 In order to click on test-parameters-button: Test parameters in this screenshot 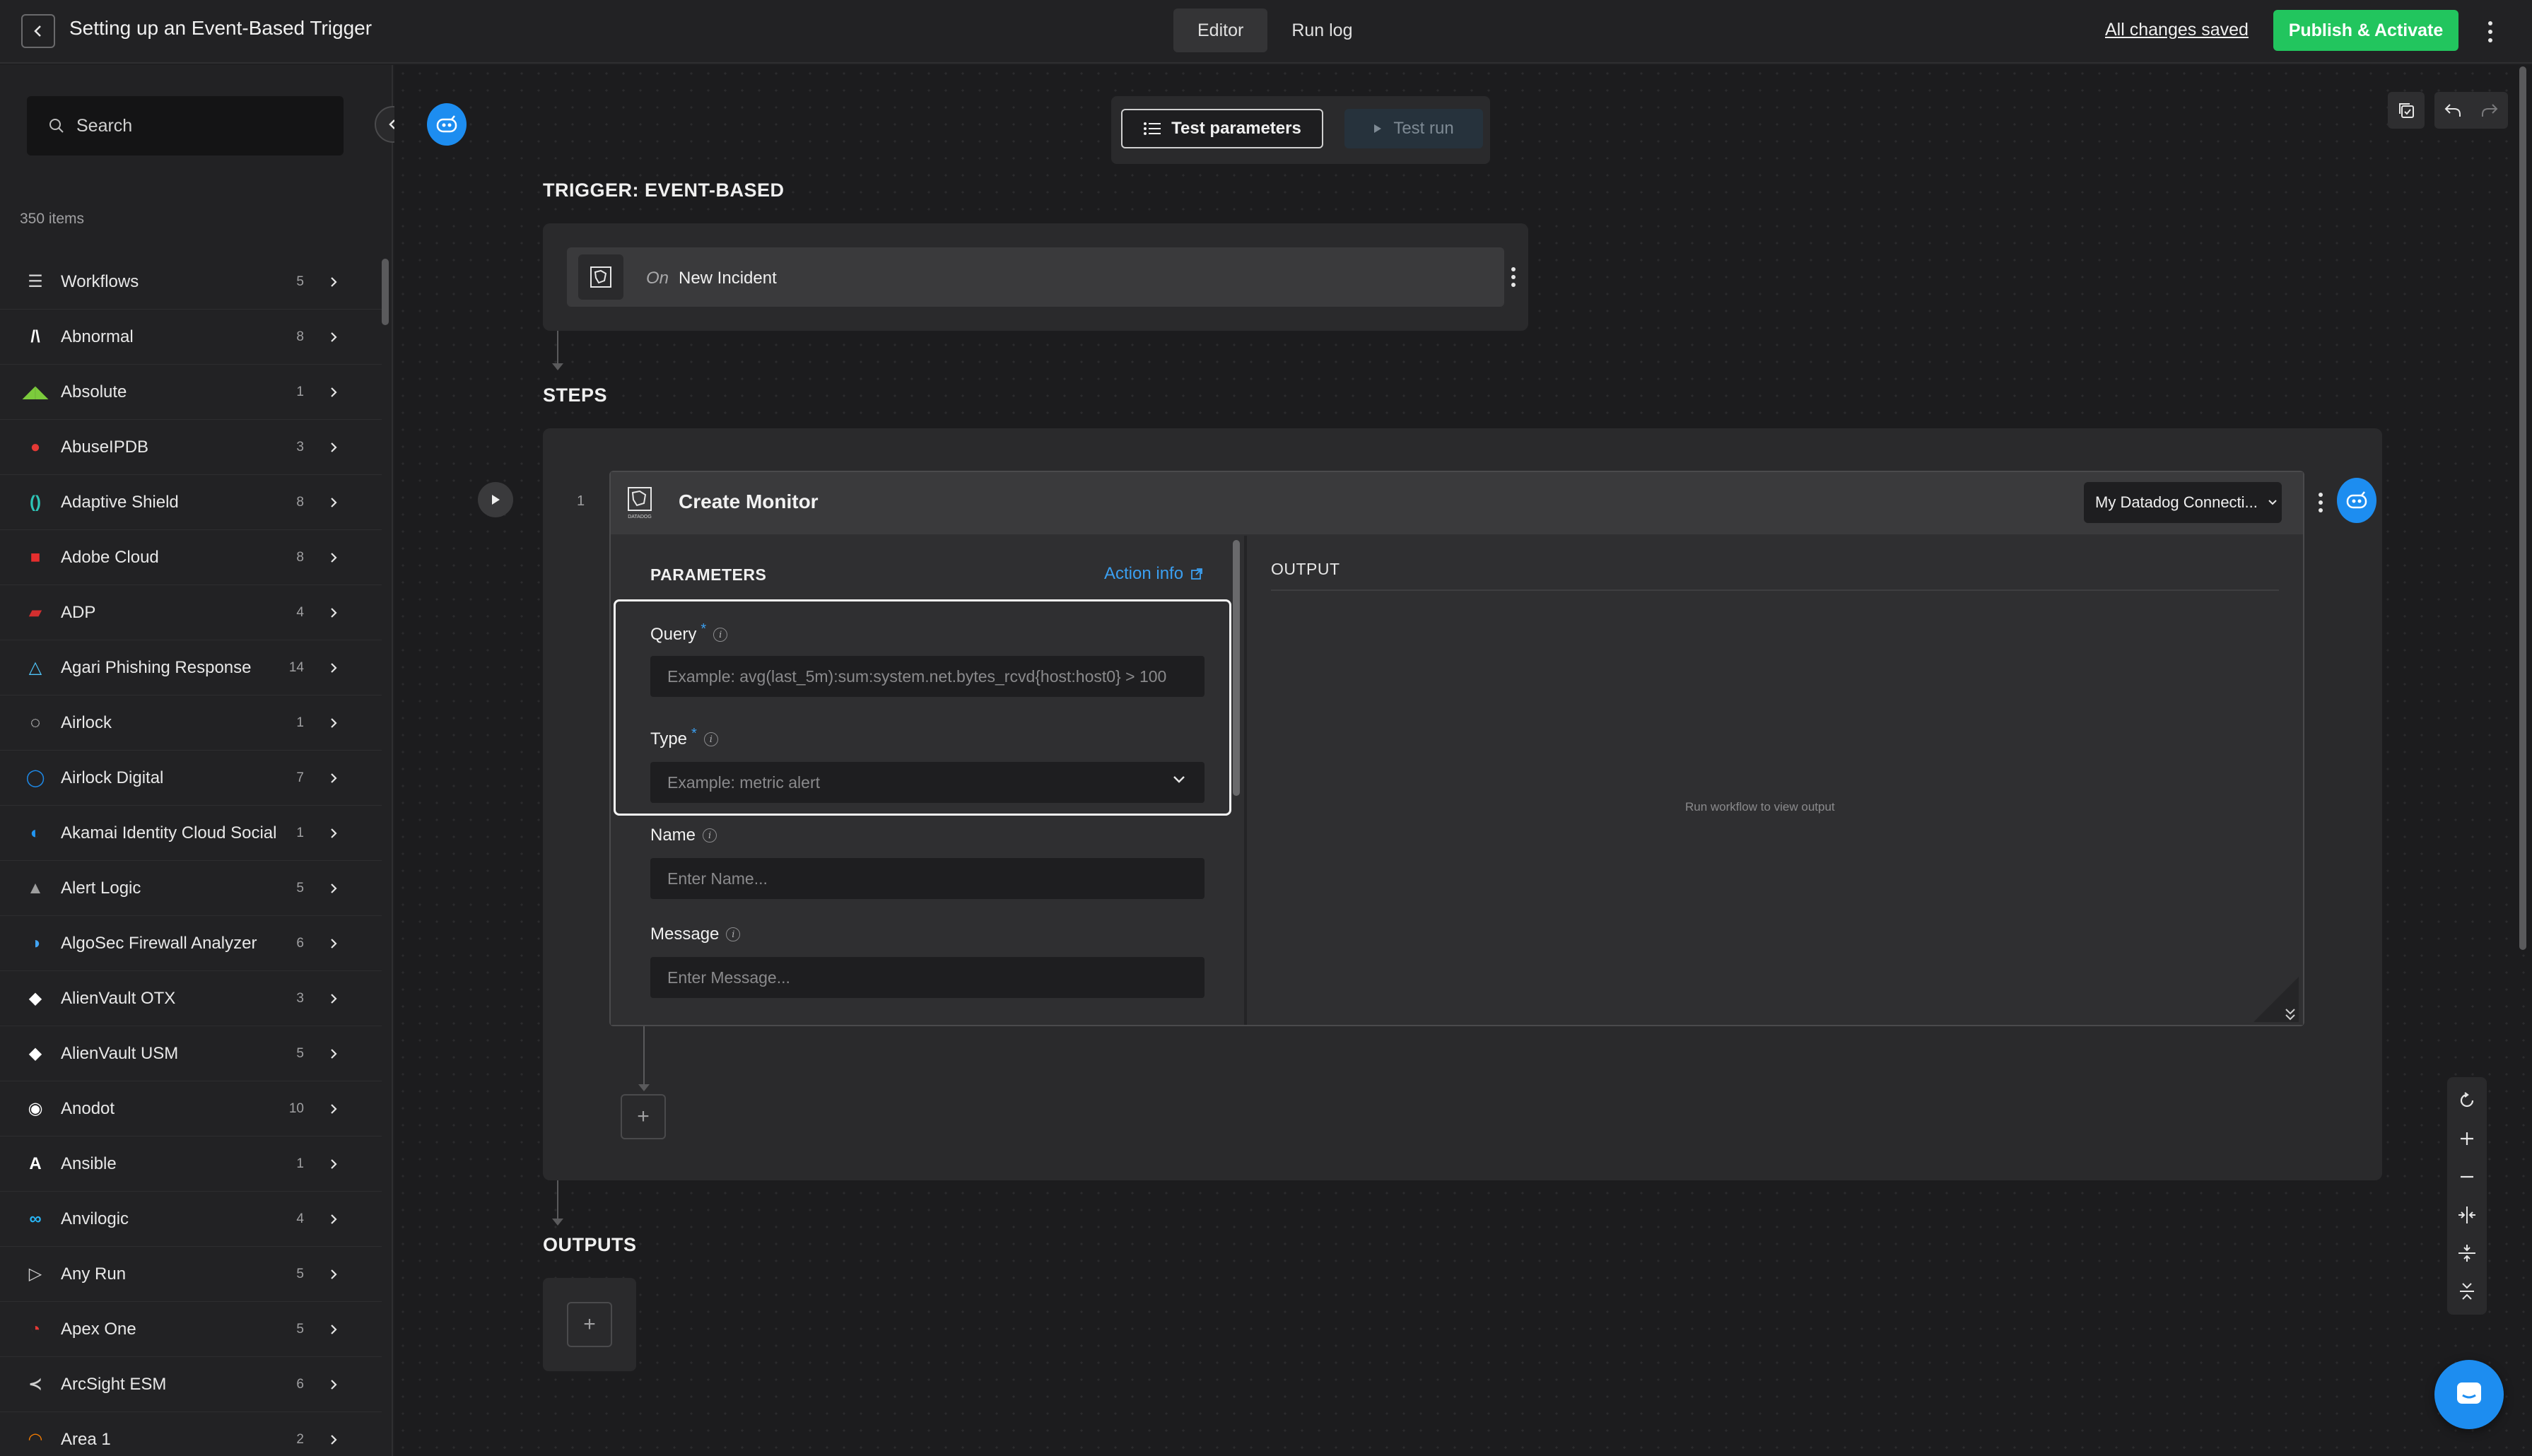, I will do `click(1222, 128)`.